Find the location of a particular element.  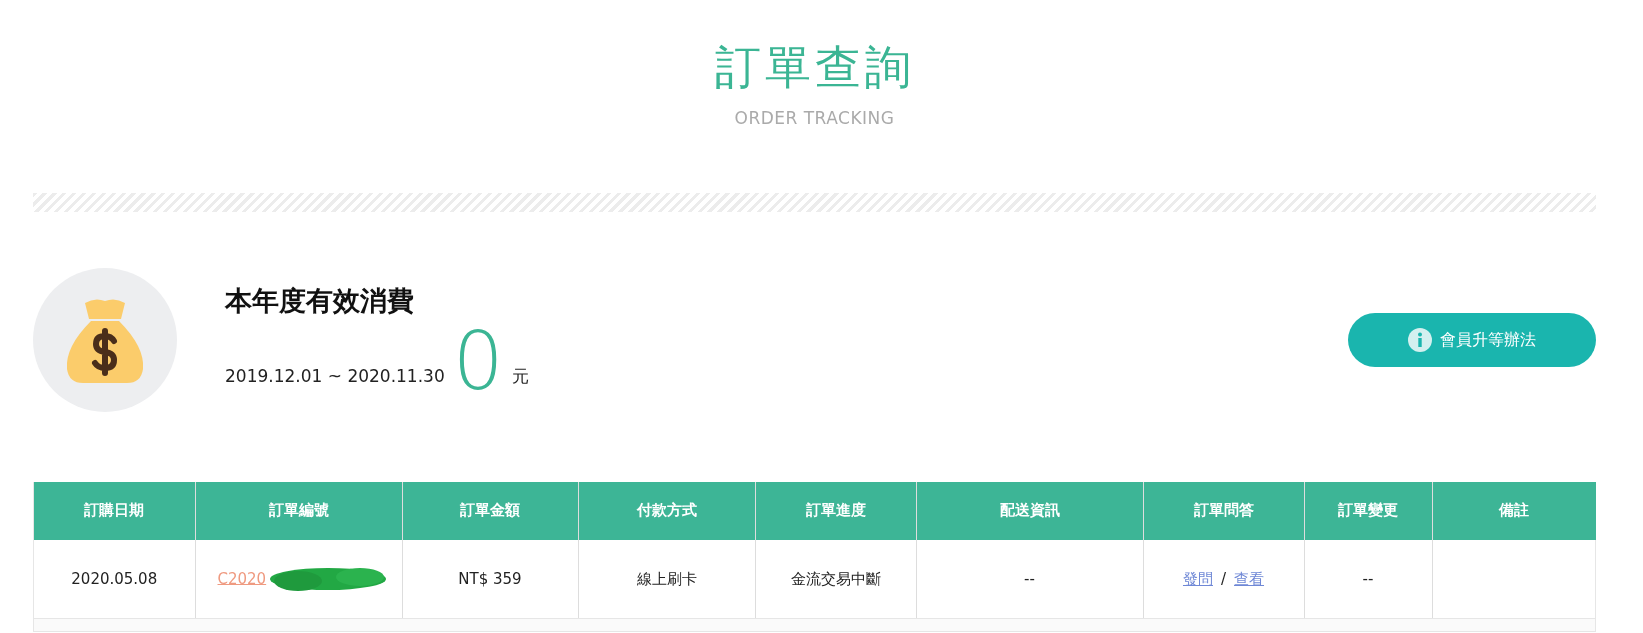

page-title: 訂單查詢 is located at coordinates (814, 67).